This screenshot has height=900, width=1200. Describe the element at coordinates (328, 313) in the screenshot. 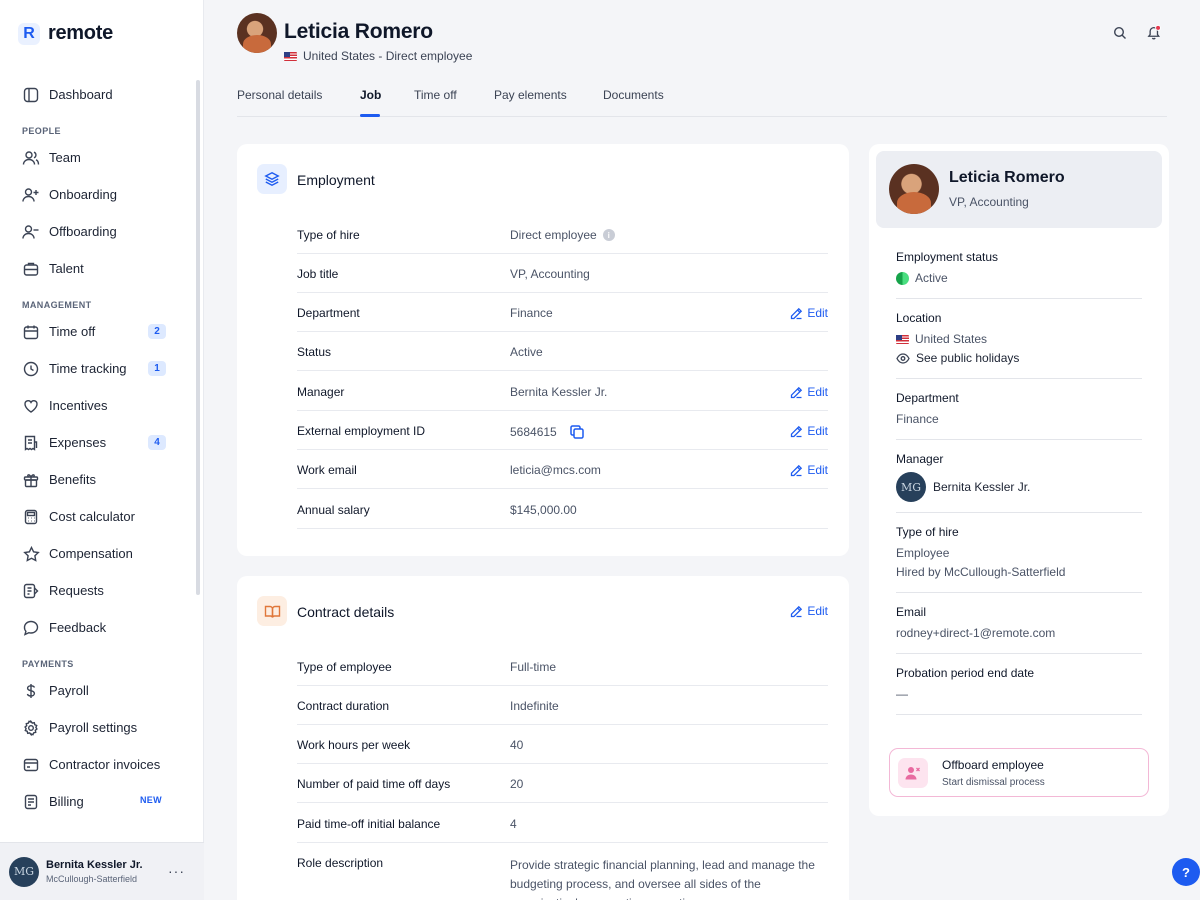

I see `row-label: Department` at that location.